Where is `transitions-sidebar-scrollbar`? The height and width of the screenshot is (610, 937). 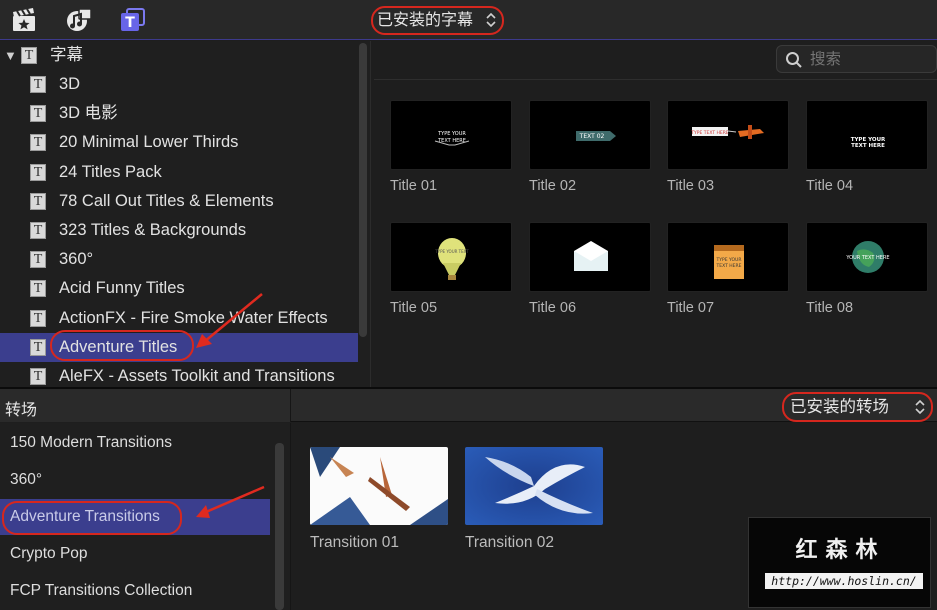 transitions-sidebar-scrollbar is located at coordinates (279, 526).